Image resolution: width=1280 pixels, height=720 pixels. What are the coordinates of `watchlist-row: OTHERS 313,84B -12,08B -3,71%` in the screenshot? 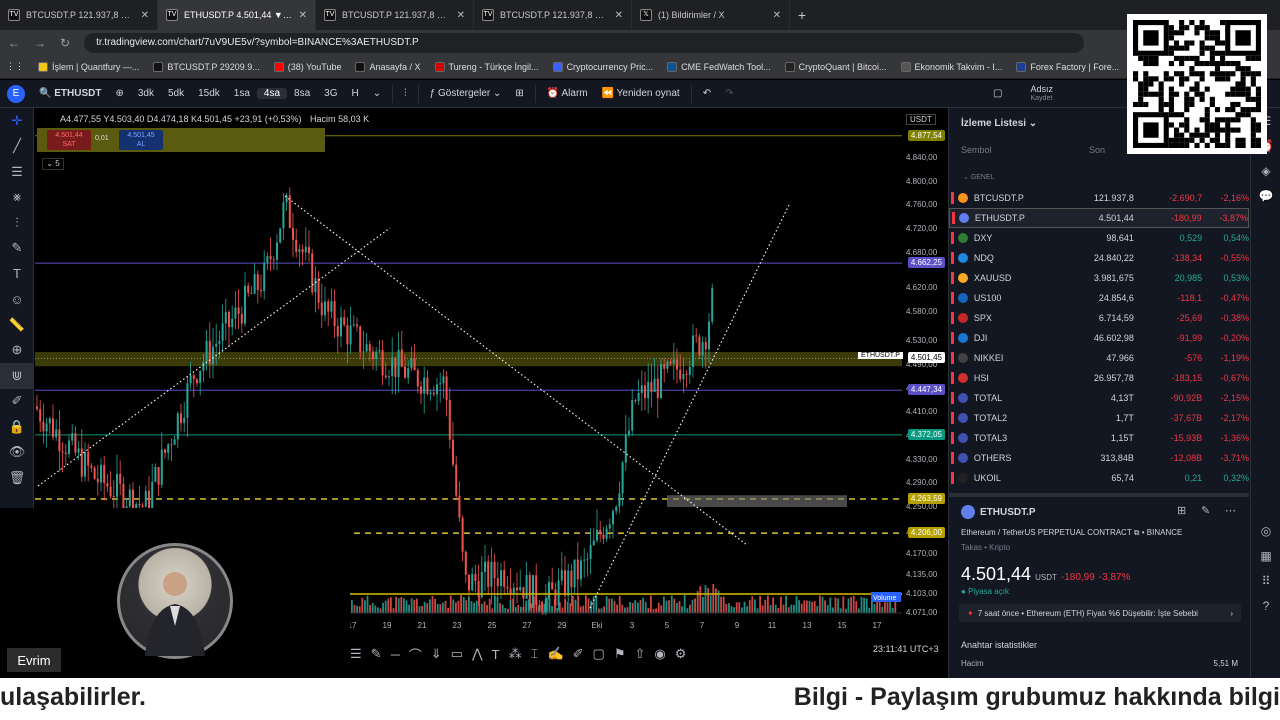 It's located at (1099, 458).